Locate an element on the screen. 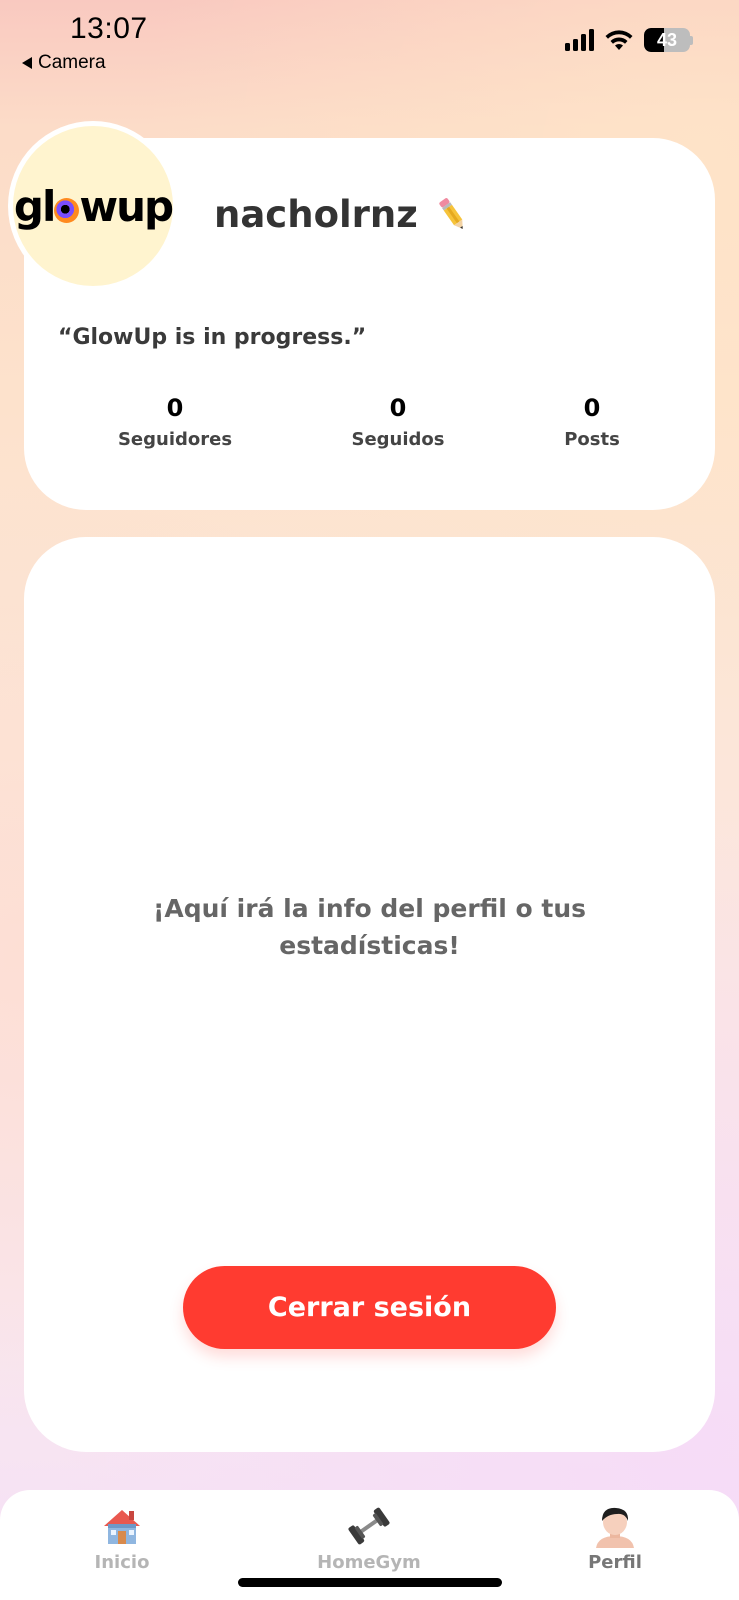 Image resolution: width=739 pixels, height=1600 pixels. avatar: gl wup is located at coordinates (93, 206).